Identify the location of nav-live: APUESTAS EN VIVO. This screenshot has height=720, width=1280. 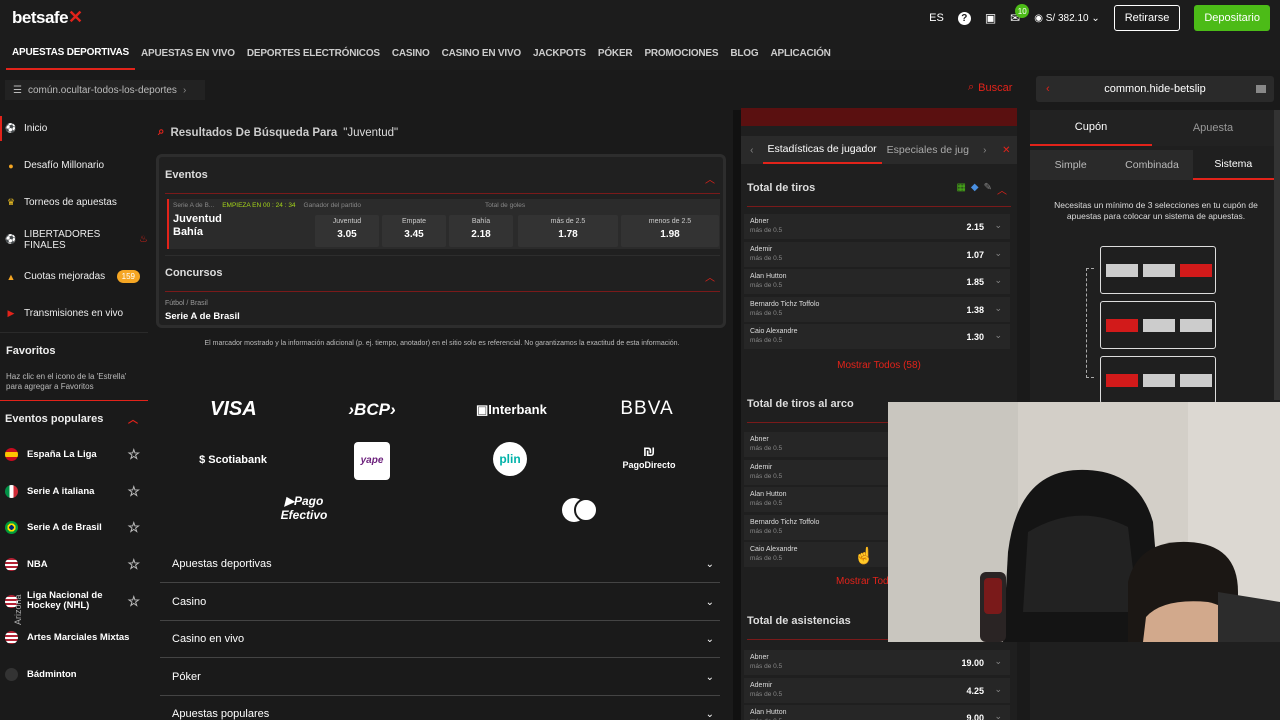
(188, 53).